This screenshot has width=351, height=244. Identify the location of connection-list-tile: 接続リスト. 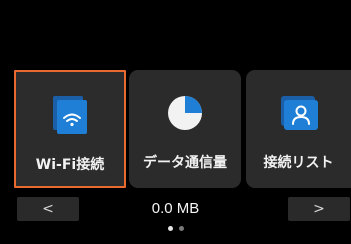
(298, 129).